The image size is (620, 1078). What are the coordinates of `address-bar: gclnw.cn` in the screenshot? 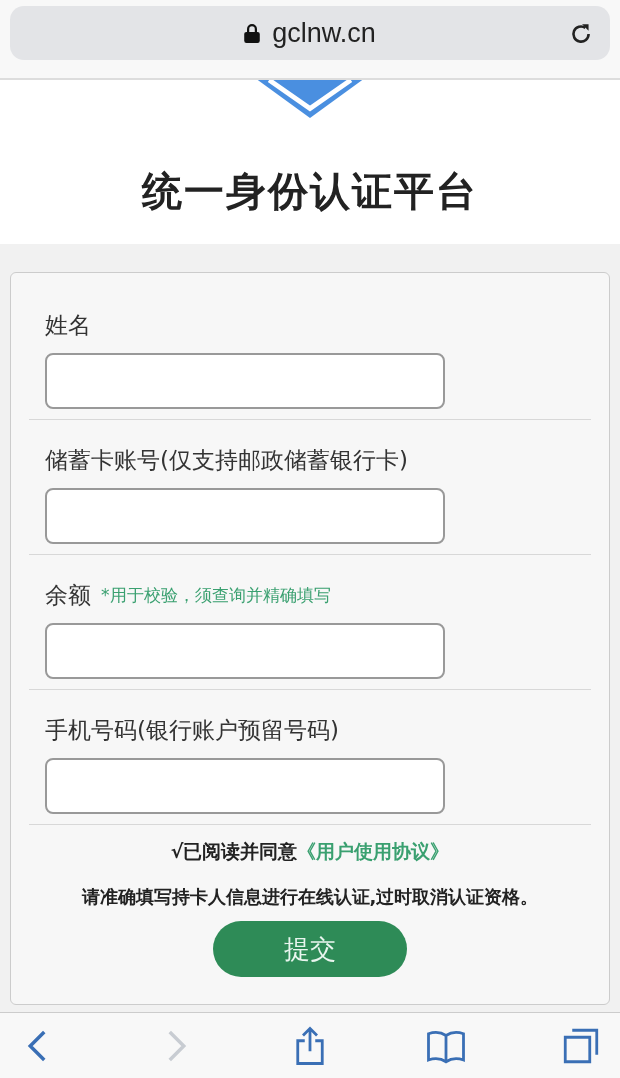 It's located at (310, 33).